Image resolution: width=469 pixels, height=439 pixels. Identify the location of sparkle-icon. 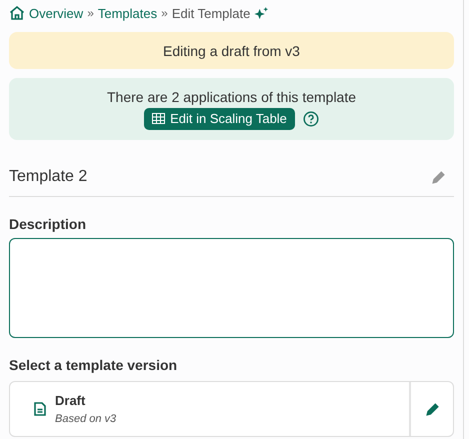
(262, 13).